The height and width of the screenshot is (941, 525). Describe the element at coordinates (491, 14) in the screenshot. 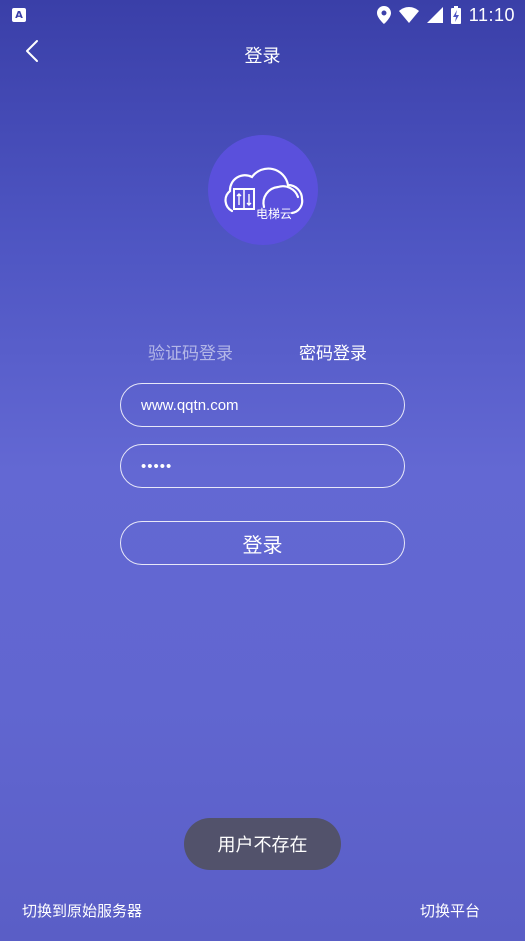

I see `status-time: 11:10` at that location.